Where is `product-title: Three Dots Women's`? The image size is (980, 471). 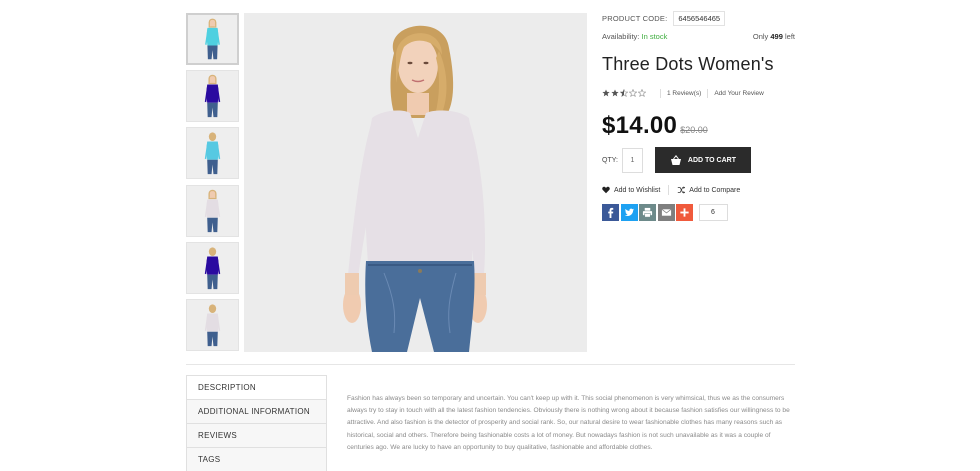 product-title: Three Dots Women's is located at coordinates (688, 64).